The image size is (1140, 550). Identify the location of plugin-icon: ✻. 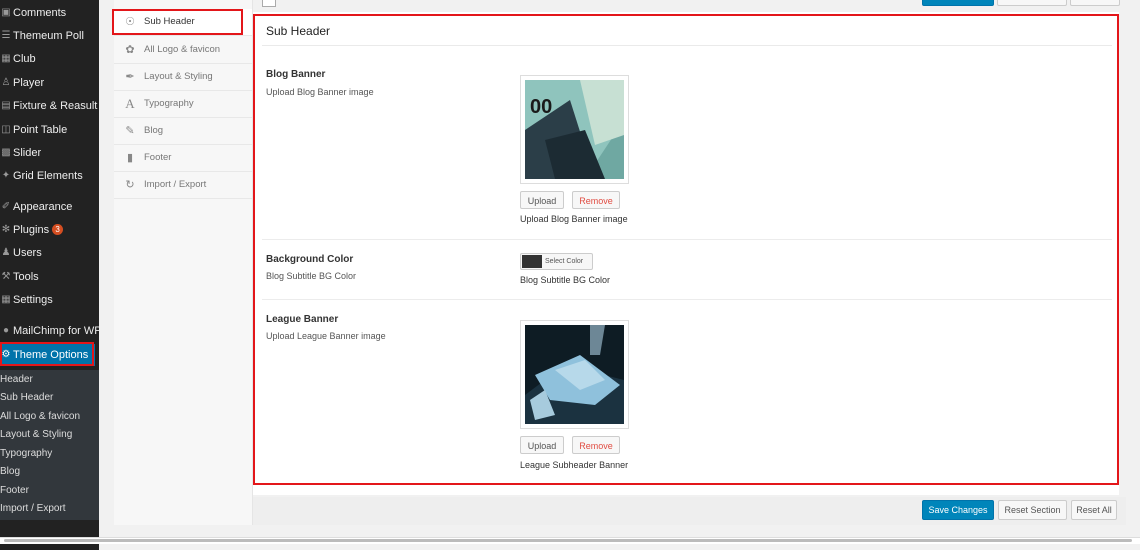
(6, 229).